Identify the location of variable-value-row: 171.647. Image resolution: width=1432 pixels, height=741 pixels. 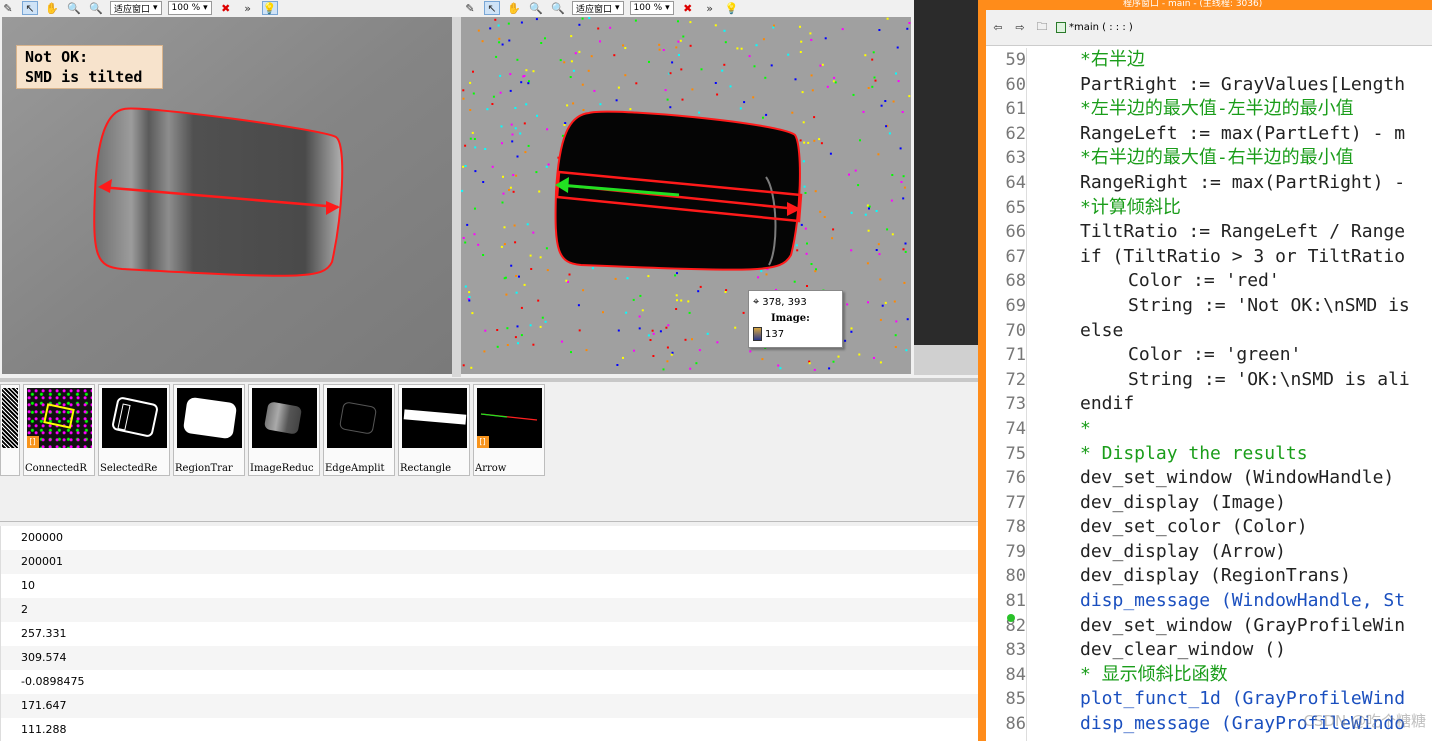
(489, 706).